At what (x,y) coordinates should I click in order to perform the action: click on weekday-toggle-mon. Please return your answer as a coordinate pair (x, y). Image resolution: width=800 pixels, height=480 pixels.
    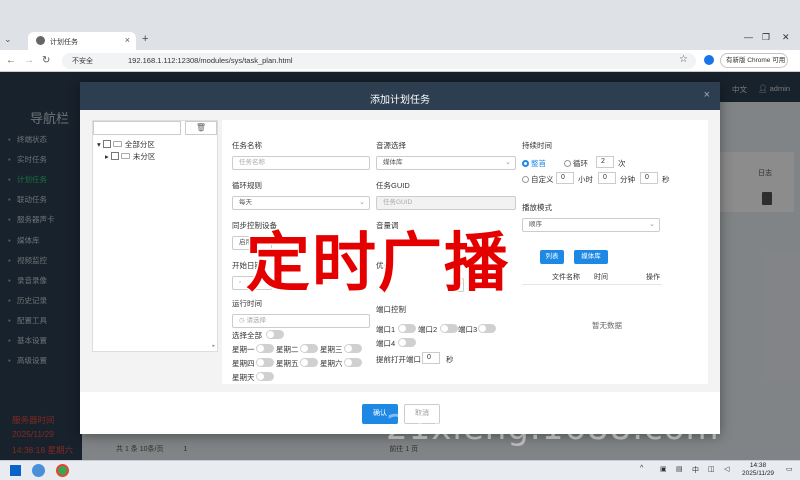
    Looking at the image, I should click on (265, 348).